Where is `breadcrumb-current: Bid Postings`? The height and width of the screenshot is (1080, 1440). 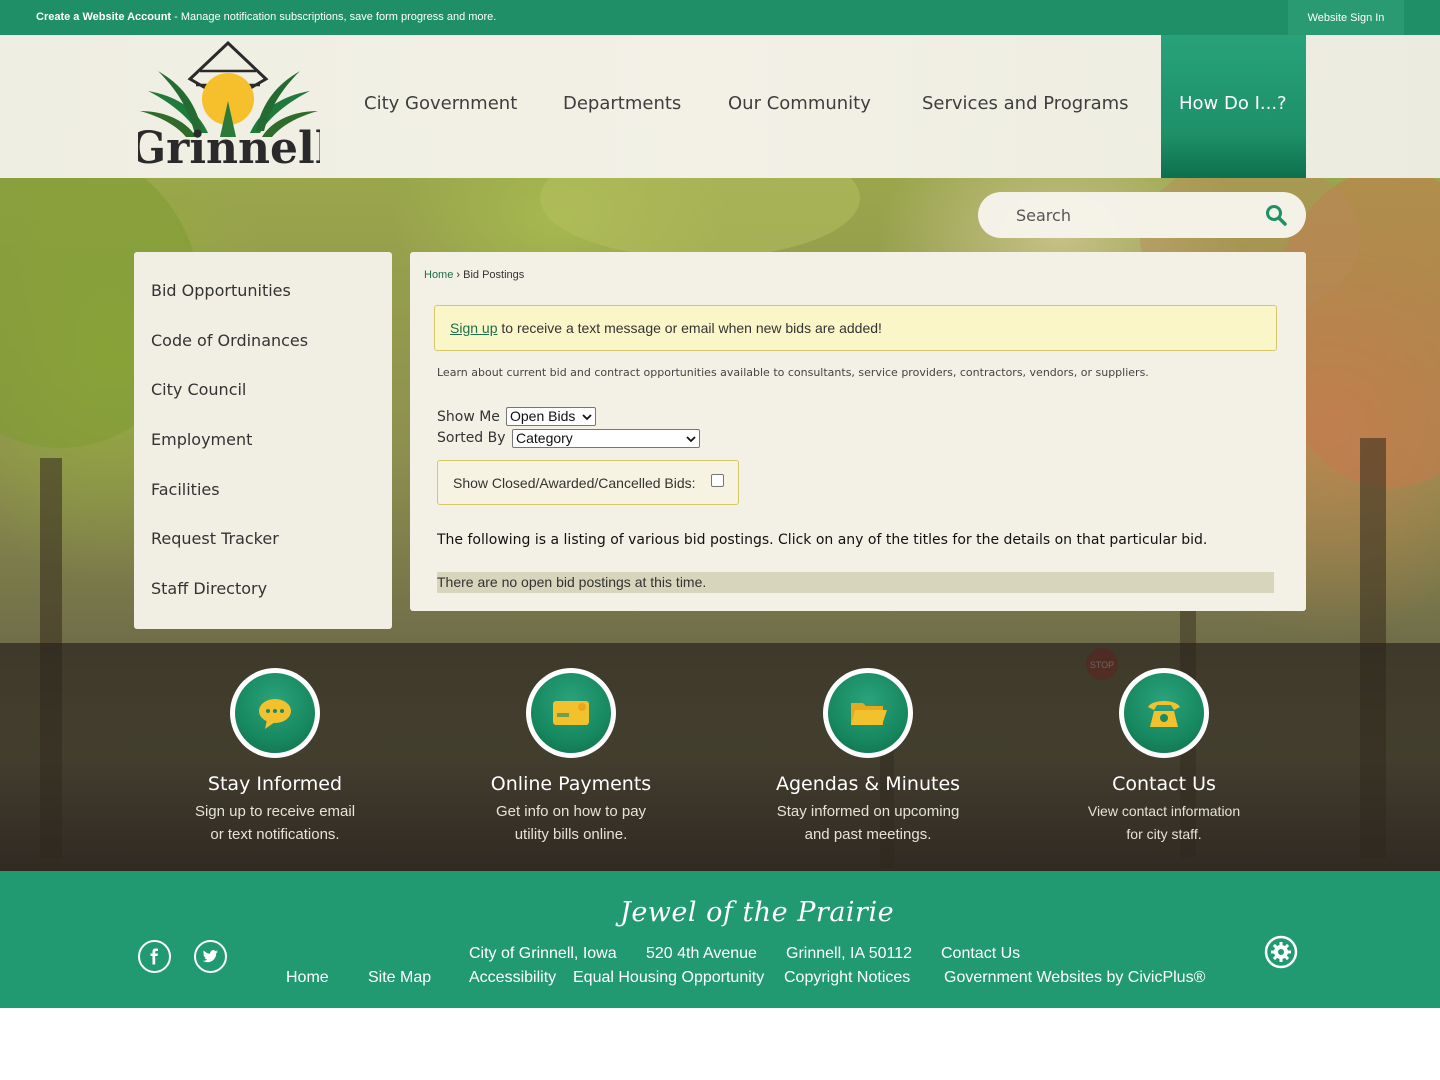 breadcrumb-current: Bid Postings is located at coordinates (494, 275).